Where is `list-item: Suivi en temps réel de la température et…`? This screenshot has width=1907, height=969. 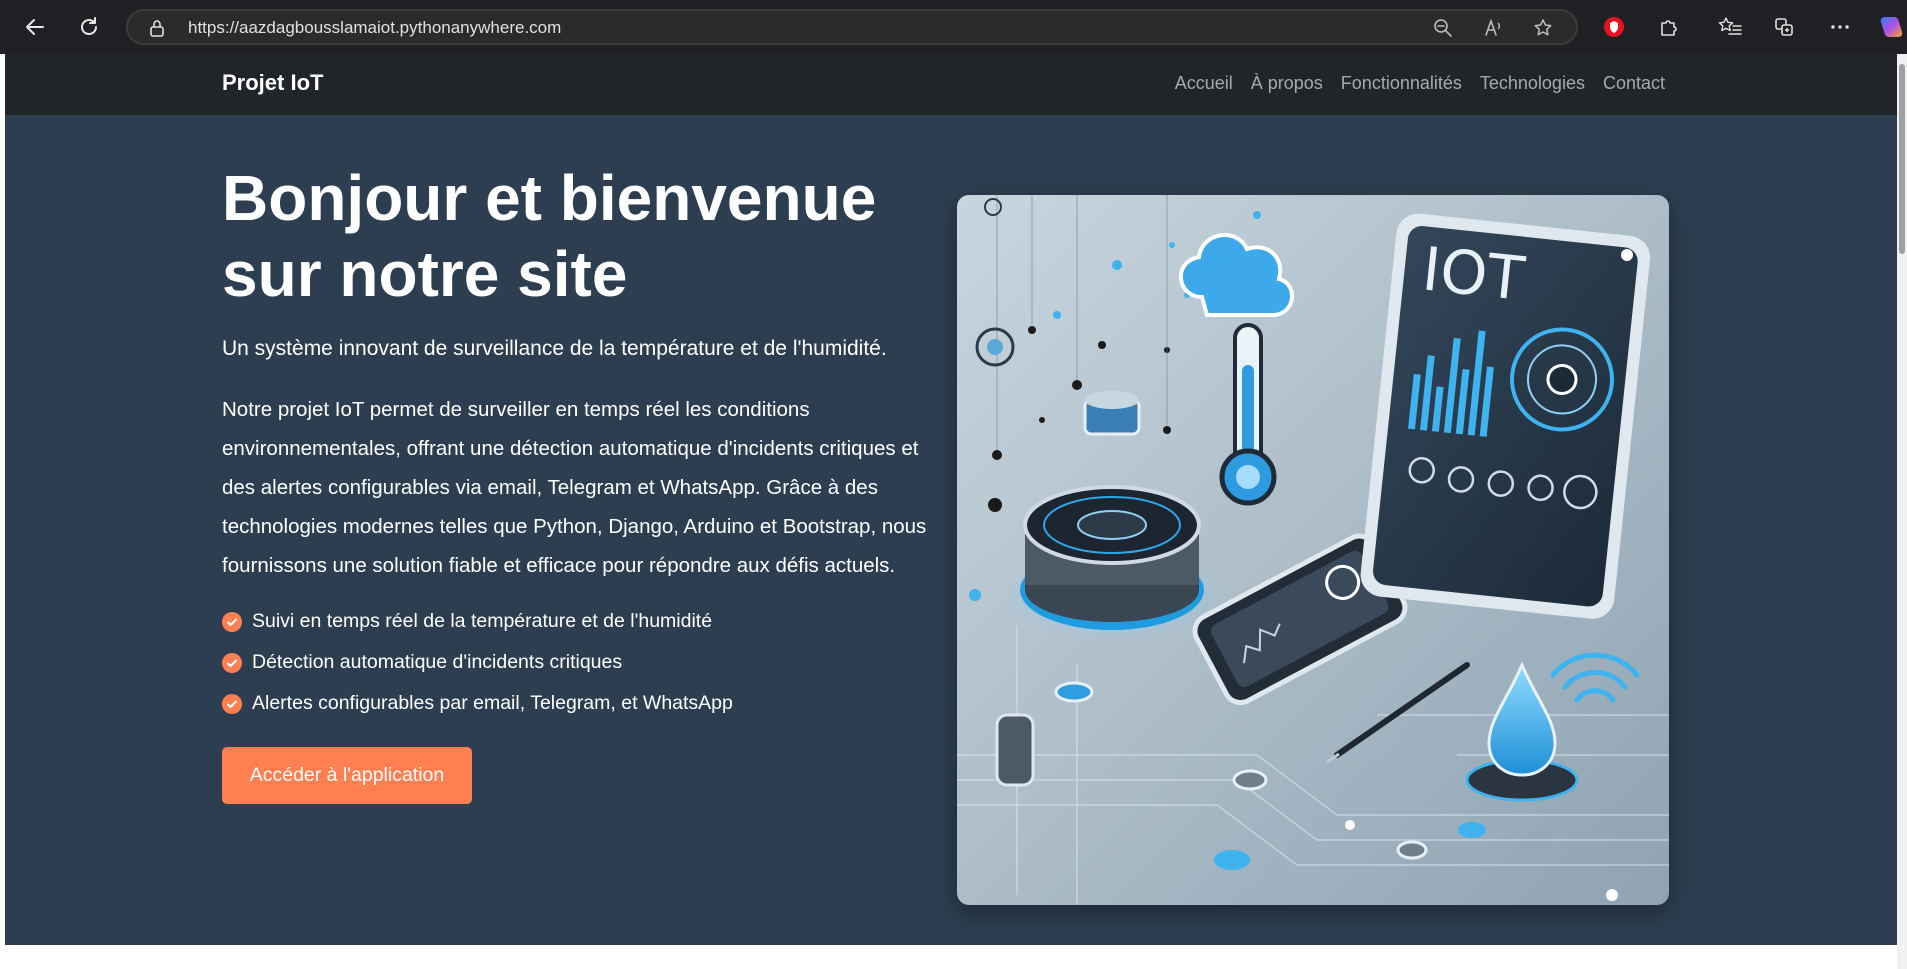 list-item: Suivi en temps réel de la température et… is located at coordinates (477, 621).